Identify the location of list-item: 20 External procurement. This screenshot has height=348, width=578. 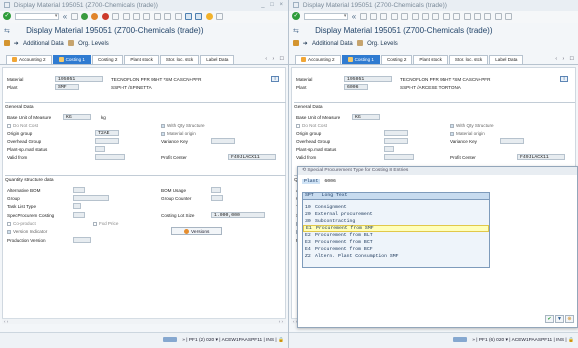
(396, 214).